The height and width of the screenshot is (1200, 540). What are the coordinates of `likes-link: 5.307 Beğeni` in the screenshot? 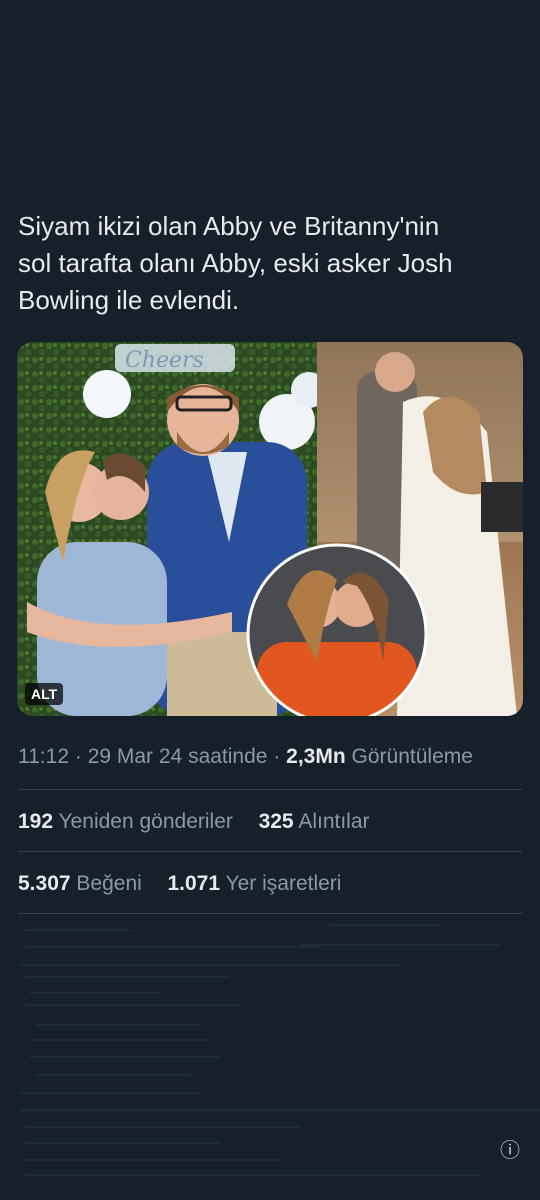 It's located at (83, 883).